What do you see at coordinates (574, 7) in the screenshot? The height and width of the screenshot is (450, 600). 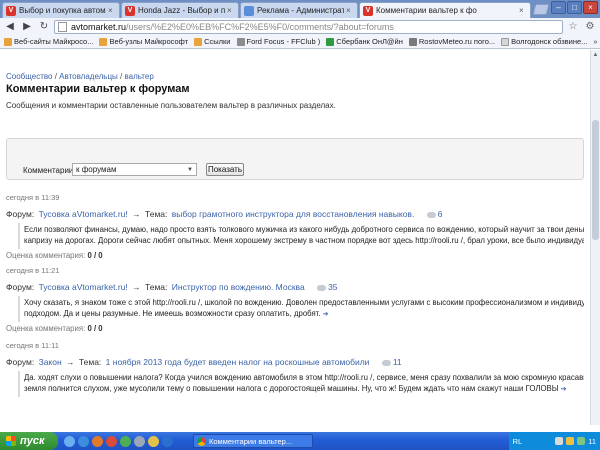 I see `maximize-icon: □` at bounding box center [574, 7].